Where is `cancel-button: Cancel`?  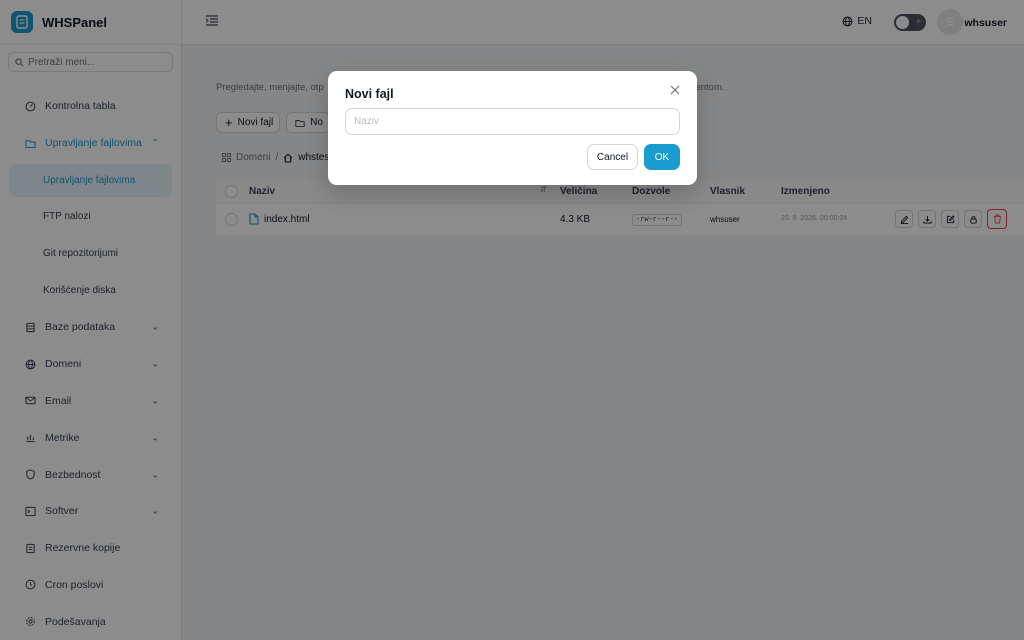 cancel-button: Cancel is located at coordinates (612, 157).